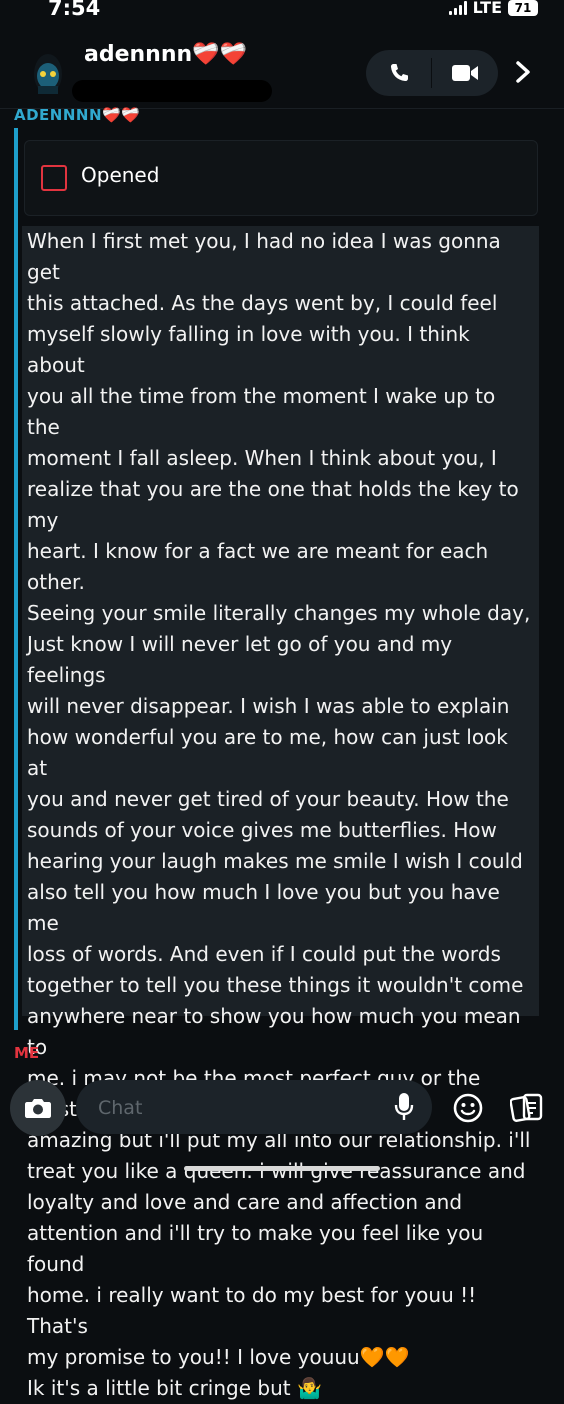  Describe the element at coordinates (238, 1108) in the screenshot. I see `chat-input` at that location.